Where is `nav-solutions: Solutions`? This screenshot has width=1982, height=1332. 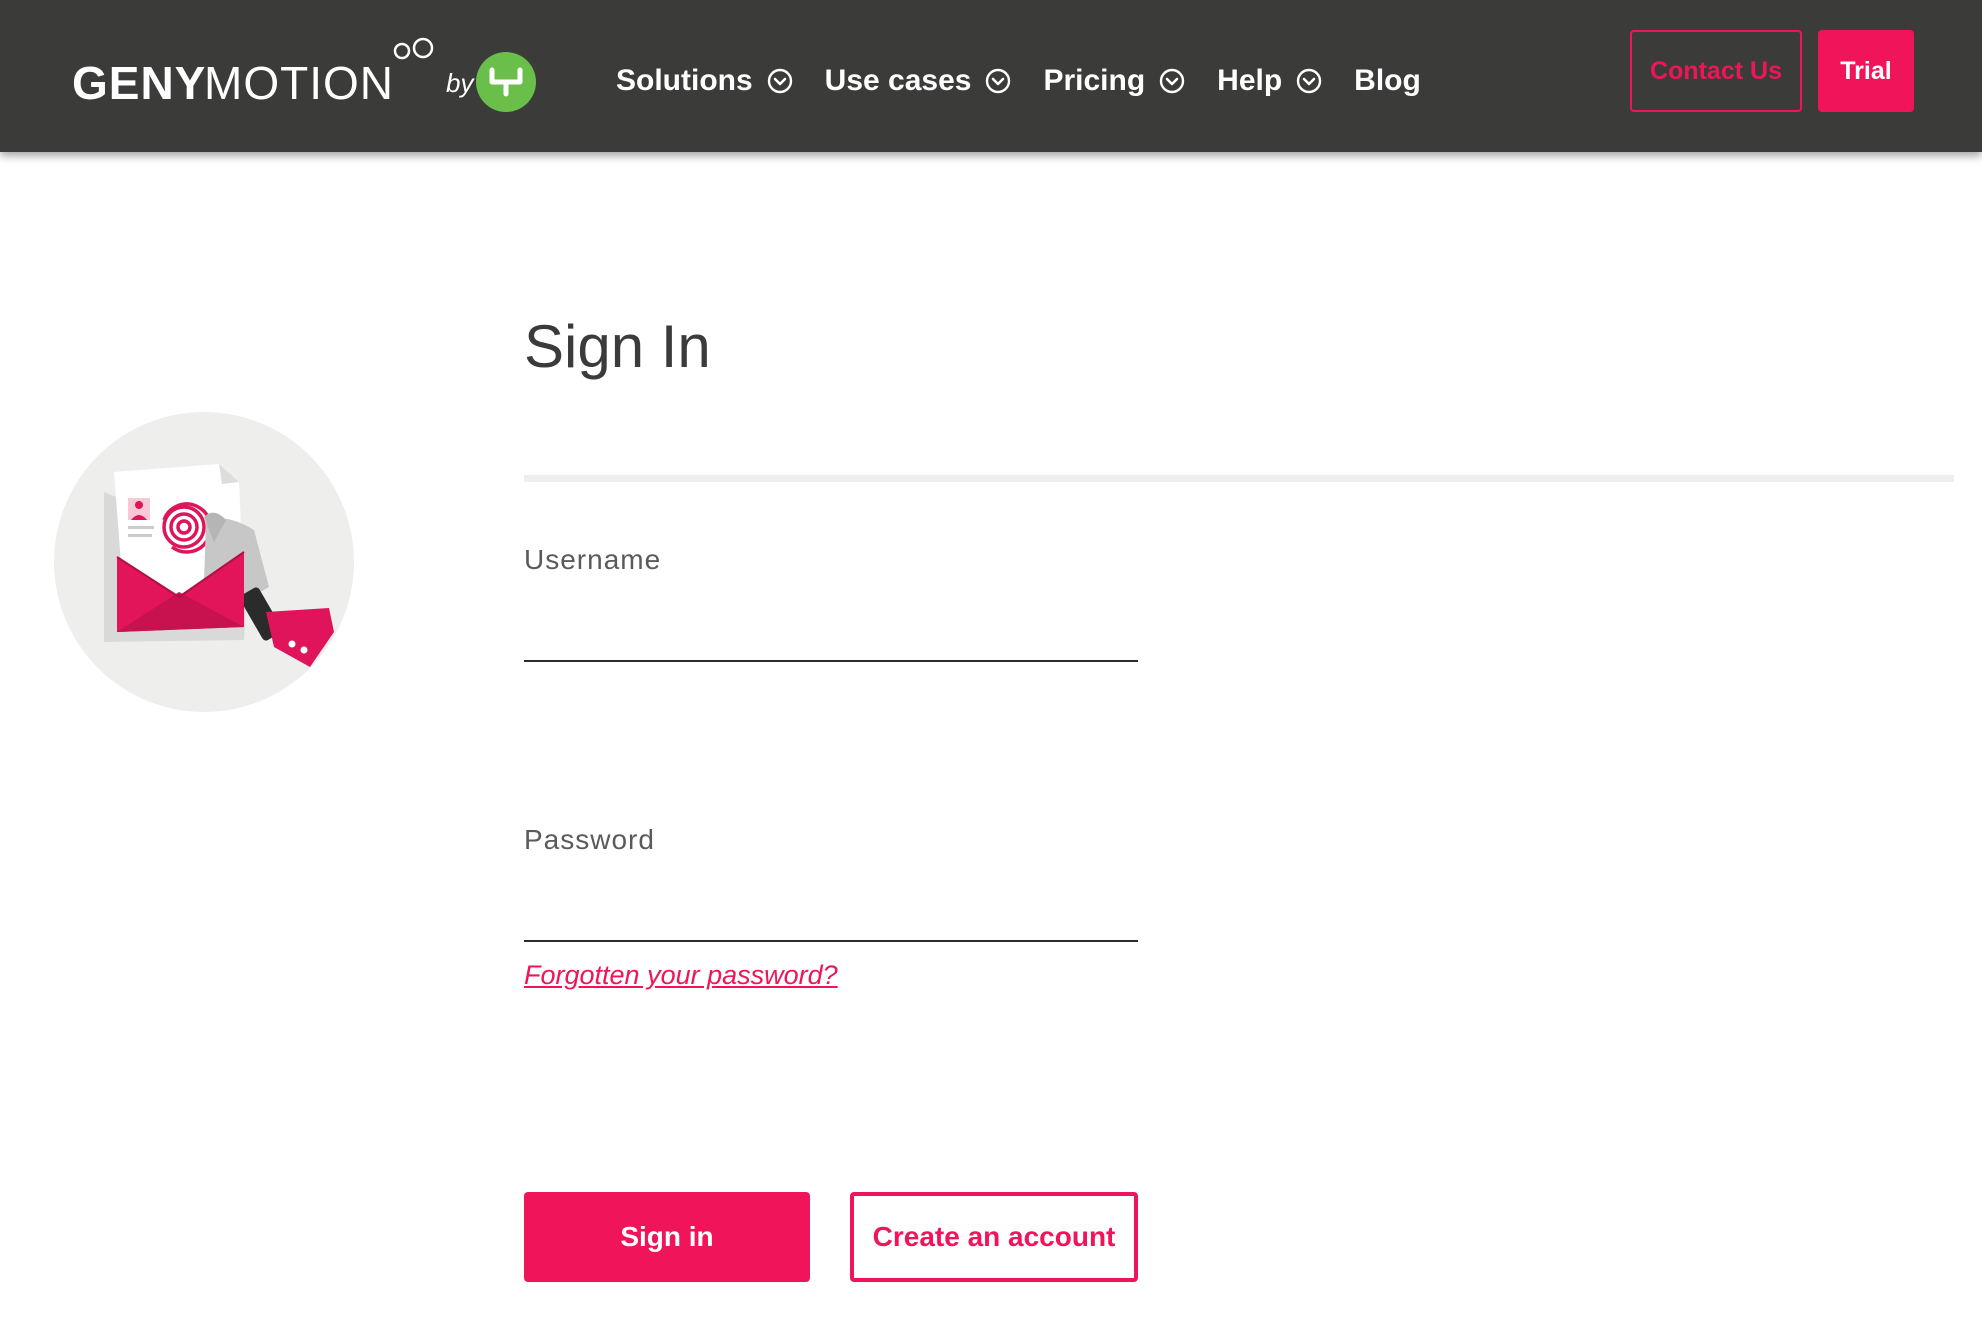
nav-solutions: Solutions is located at coordinates (704, 81).